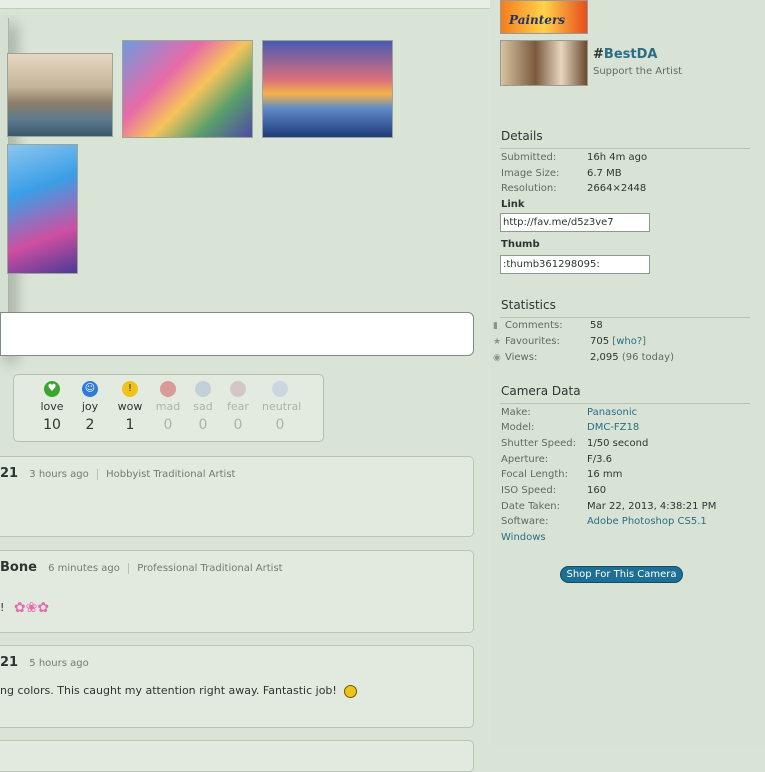  I want to click on row-label: ISO Speed:, so click(529, 490).